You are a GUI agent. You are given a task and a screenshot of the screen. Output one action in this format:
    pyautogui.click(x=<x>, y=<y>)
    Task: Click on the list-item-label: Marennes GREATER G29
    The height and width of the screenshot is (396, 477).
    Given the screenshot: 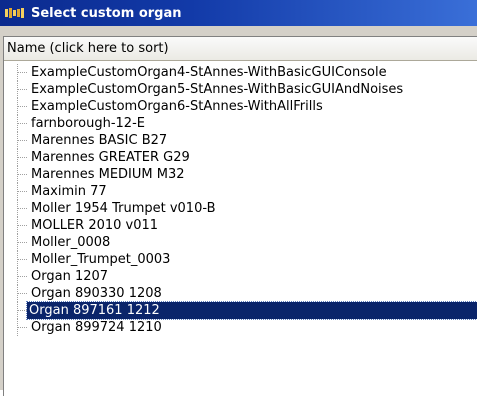 What is the action you would take?
    pyautogui.click(x=110, y=157)
    